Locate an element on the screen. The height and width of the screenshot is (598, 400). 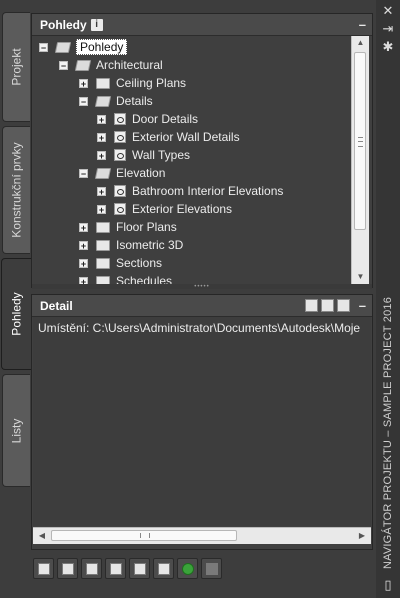
cursor-icon is located at coordinates (139, 568).